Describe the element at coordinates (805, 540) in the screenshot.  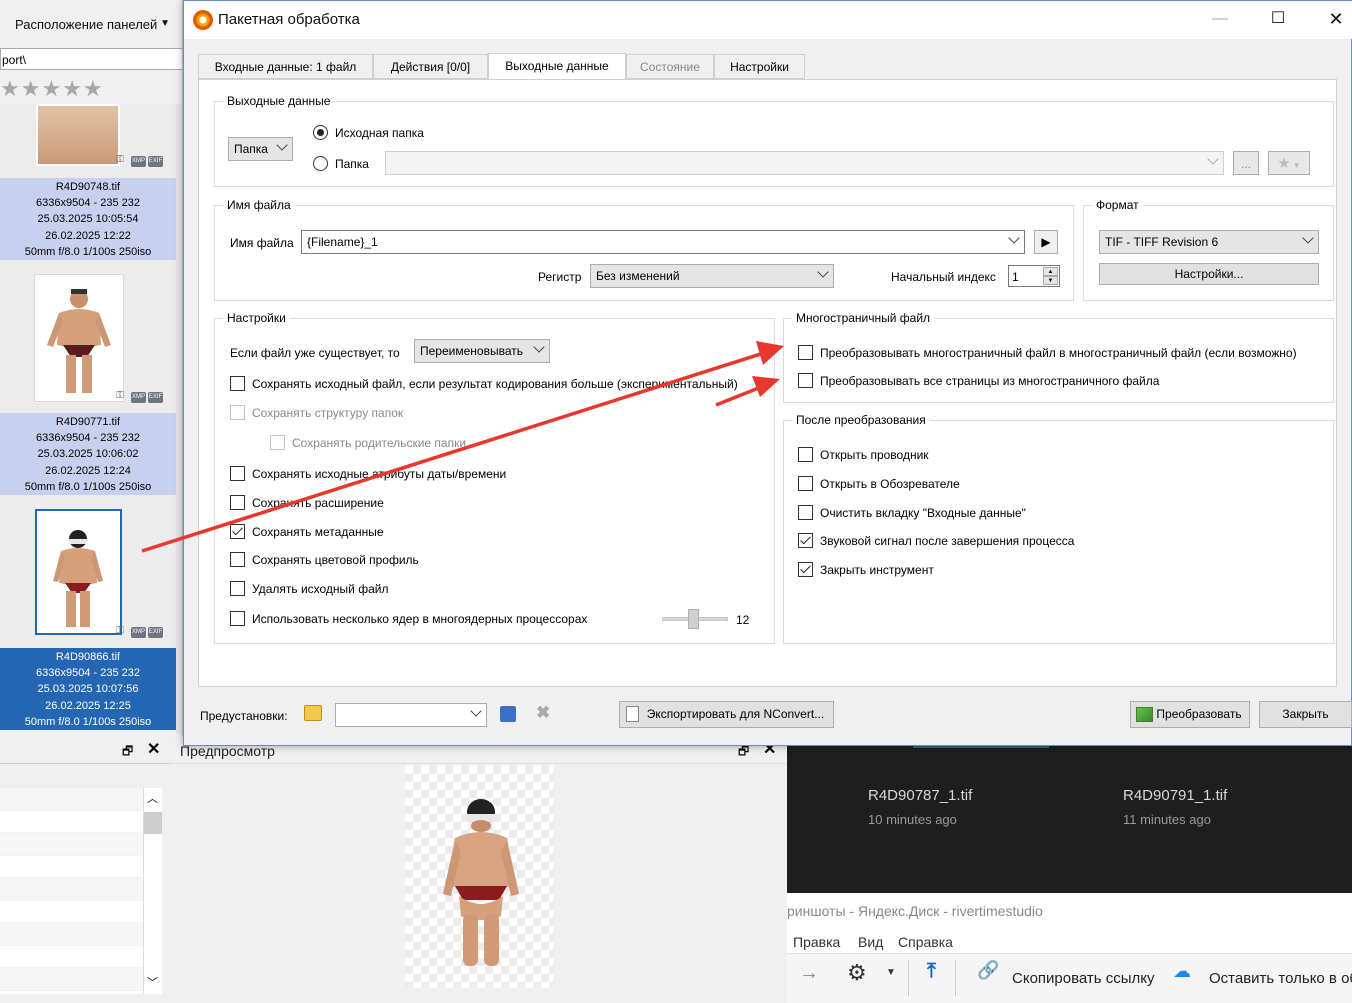
I see `checkbox-sound` at that location.